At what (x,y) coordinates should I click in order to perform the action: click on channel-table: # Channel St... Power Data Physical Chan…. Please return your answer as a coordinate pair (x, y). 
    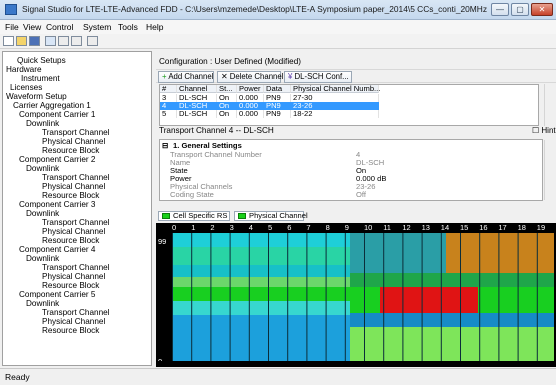
    Looking at the image, I should click on (349, 105).